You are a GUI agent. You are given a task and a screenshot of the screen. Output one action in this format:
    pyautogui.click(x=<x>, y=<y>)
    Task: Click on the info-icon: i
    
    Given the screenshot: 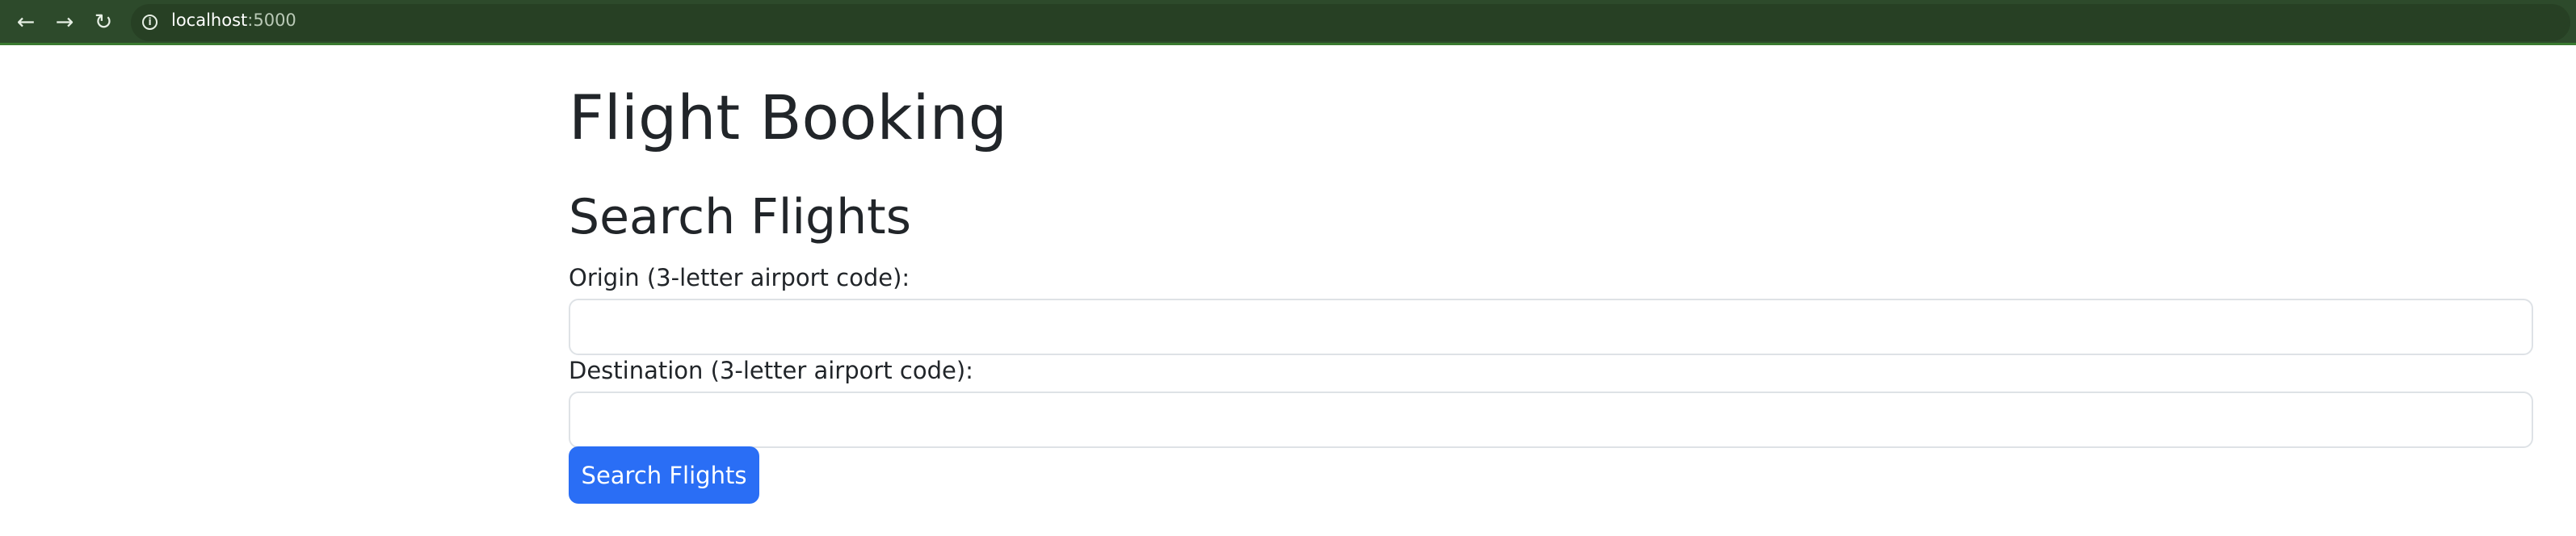 What is the action you would take?
    pyautogui.click(x=150, y=22)
    